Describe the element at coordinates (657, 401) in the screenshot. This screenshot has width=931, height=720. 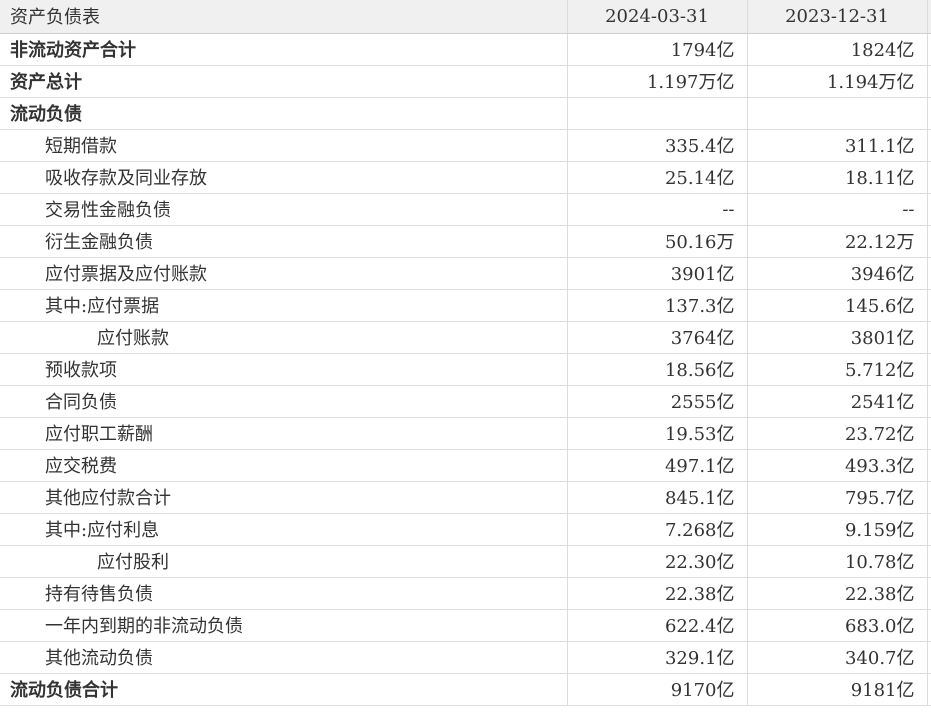
I see `value-2024-03-31: 2555亿` at that location.